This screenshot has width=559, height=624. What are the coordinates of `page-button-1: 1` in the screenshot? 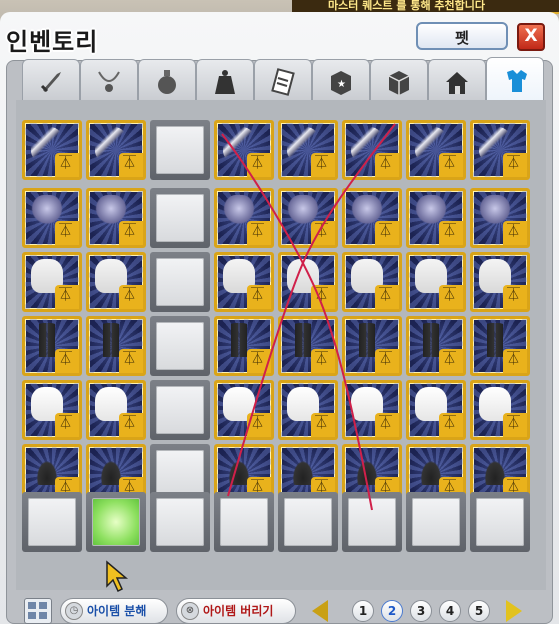 It's located at (363, 611).